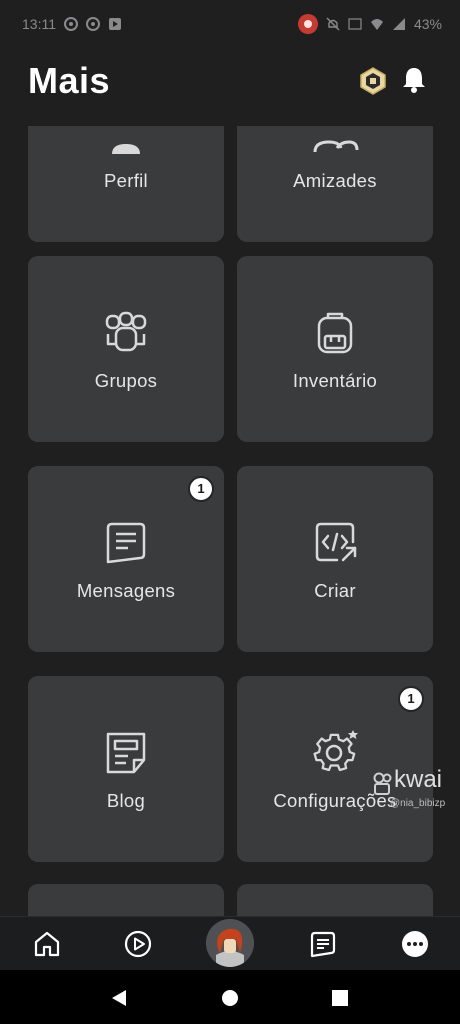 The image size is (460, 1024). What do you see at coordinates (335, 751) in the screenshot?
I see `settings-gear-icon` at bounding box center [335, 751].